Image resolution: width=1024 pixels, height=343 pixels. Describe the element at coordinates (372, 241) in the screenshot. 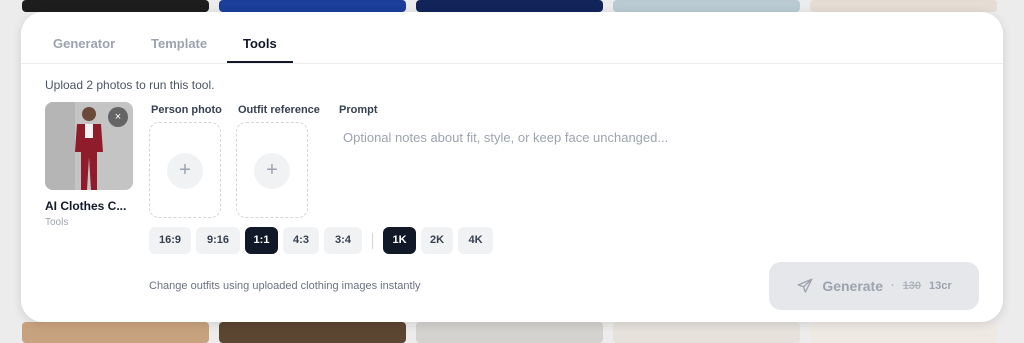

I see `chip-divider` at that location.